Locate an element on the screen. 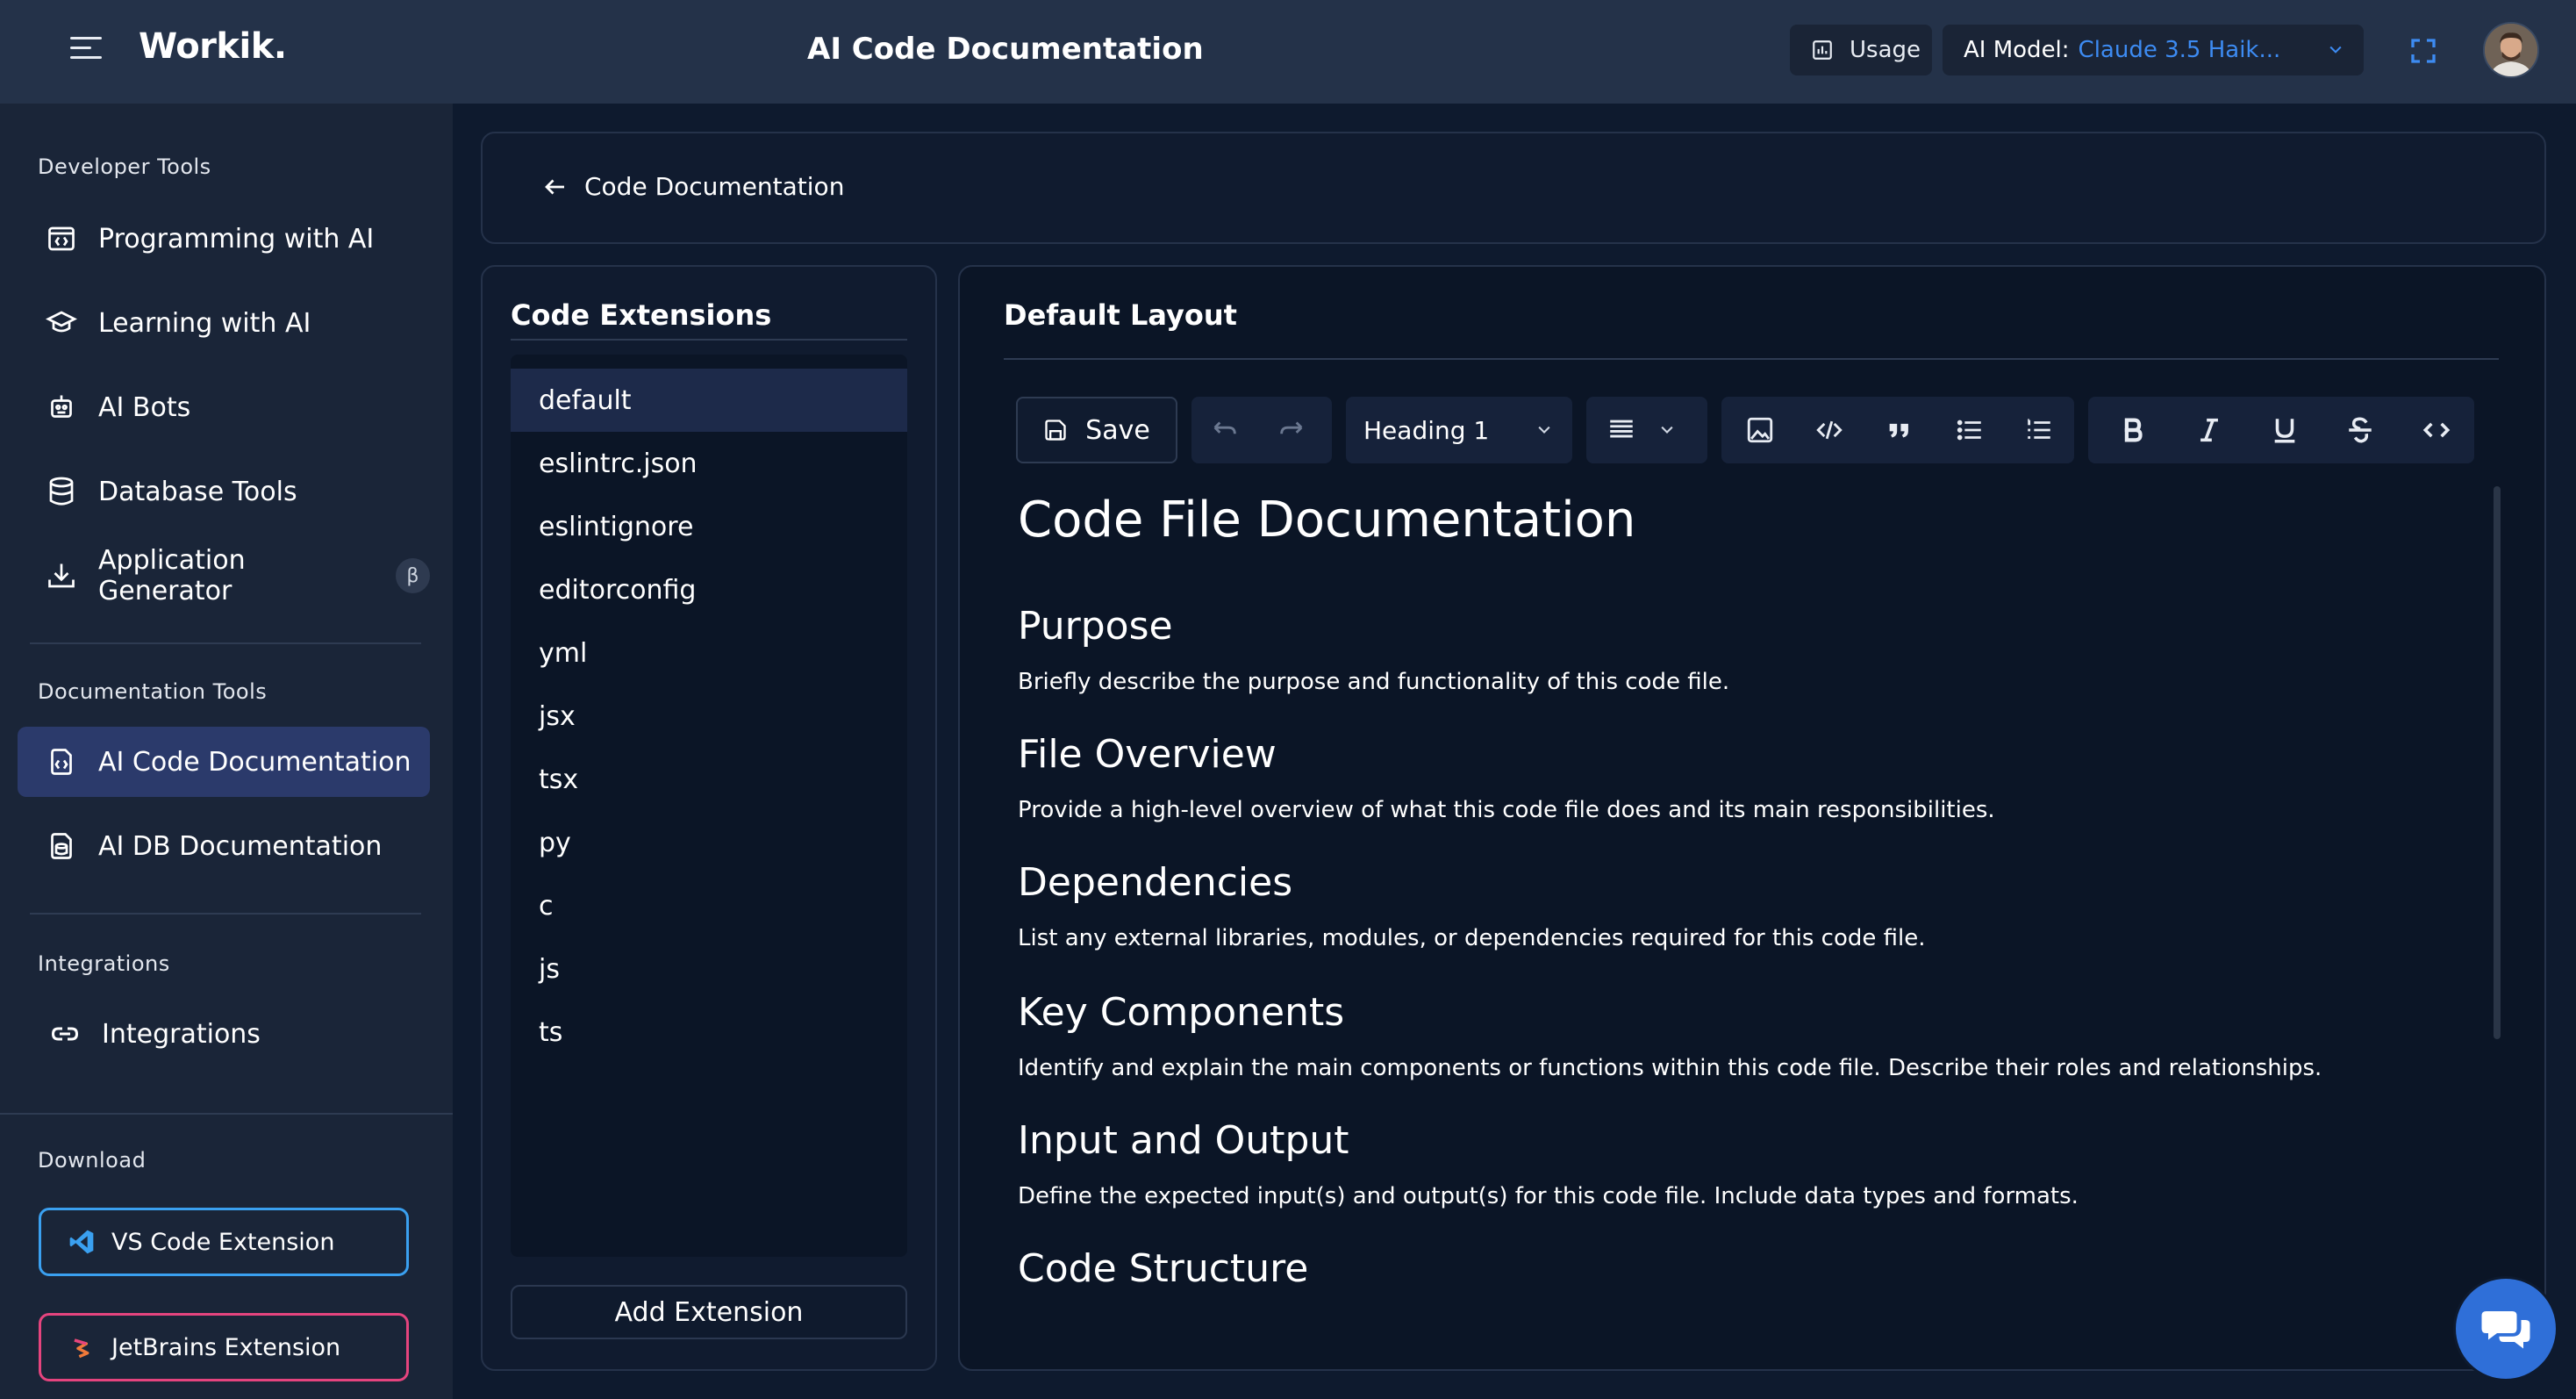 The width and height of the screenshot is (2576, 1399). align-justify-icon is located at coordinates (1621, 429).